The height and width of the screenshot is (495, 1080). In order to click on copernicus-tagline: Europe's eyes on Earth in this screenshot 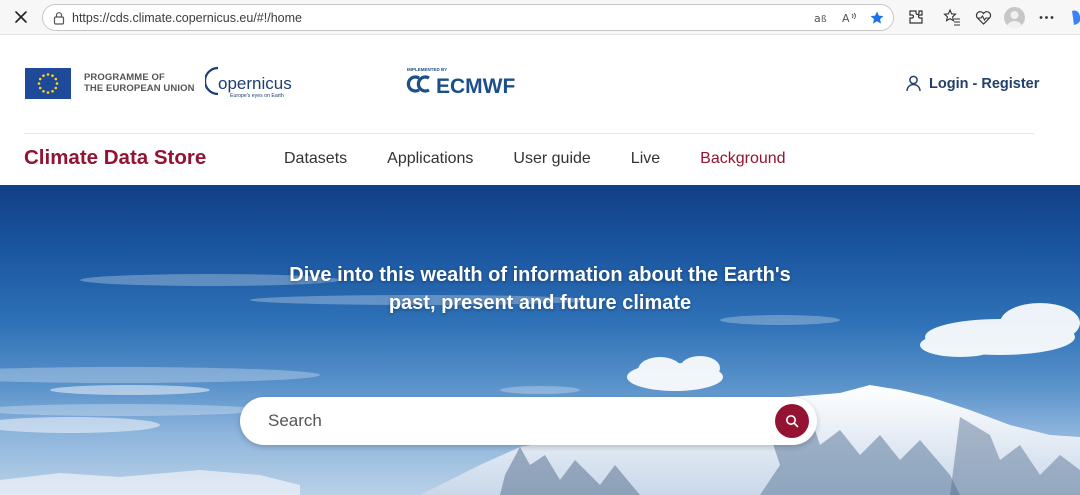, I will do `click(257, 96)`.